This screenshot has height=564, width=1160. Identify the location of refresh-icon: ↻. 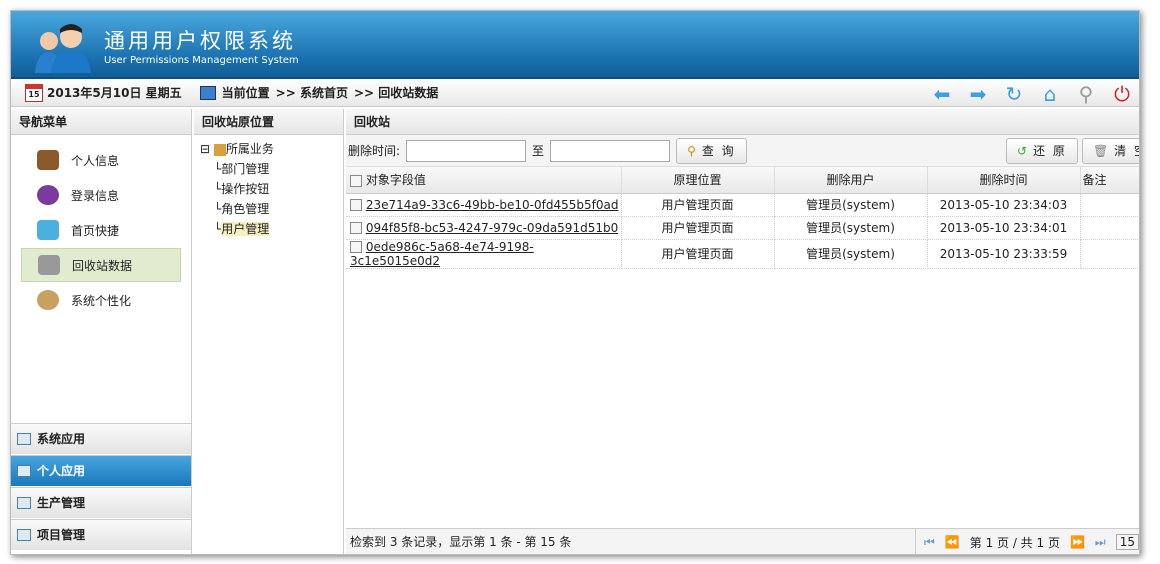
(1014, 94).